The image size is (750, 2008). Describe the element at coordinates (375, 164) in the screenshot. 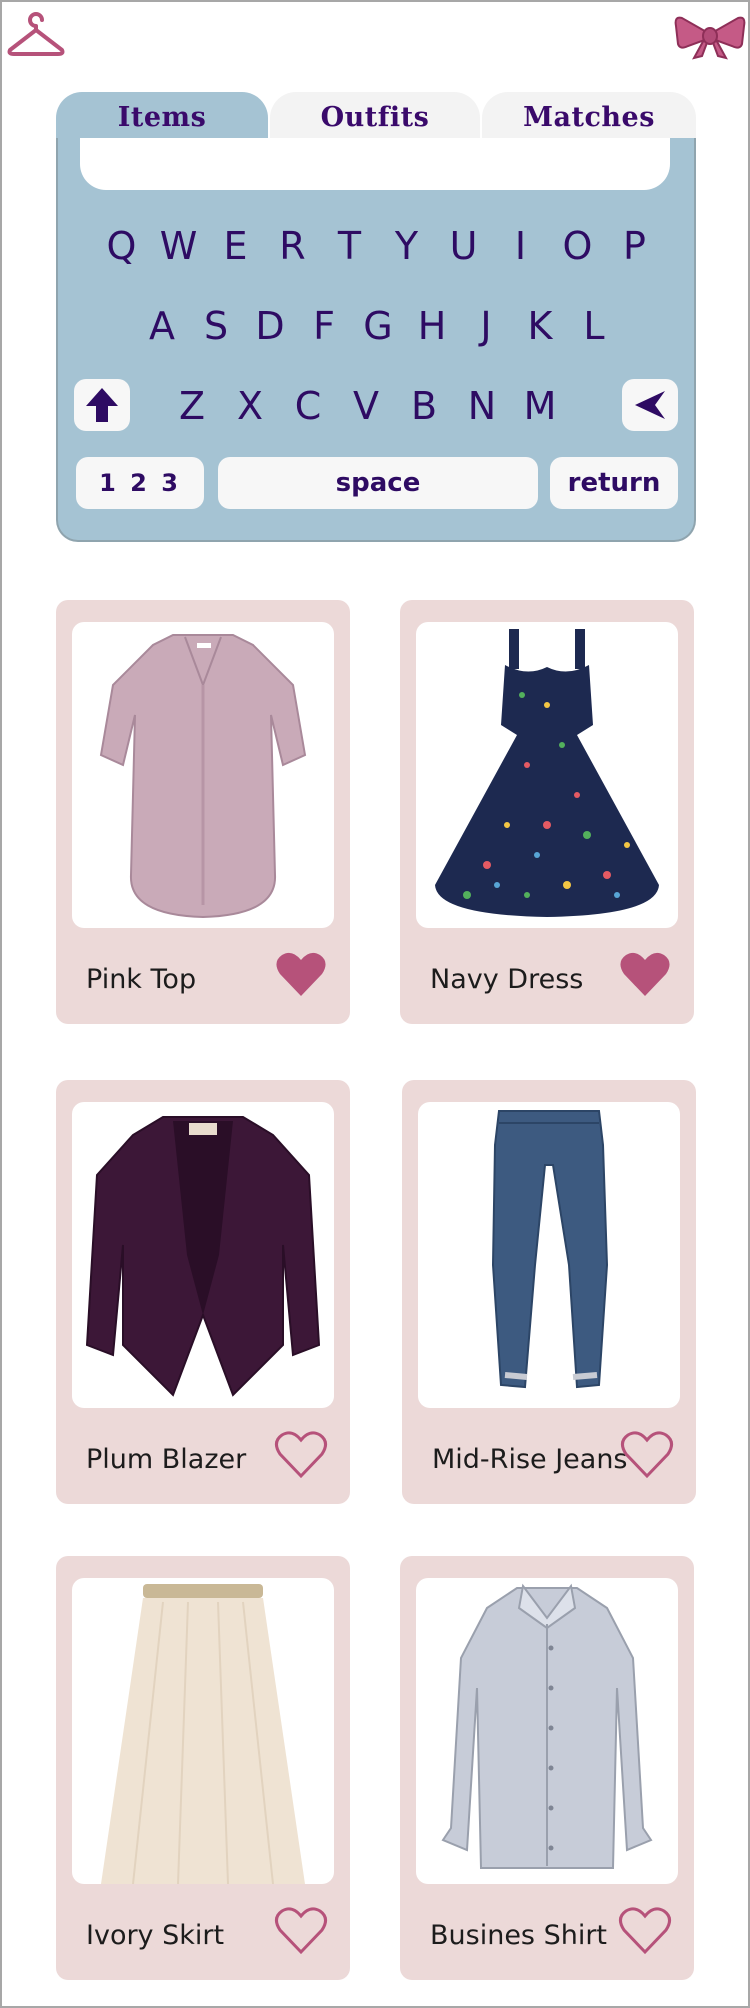

I see `search-input` at that location.